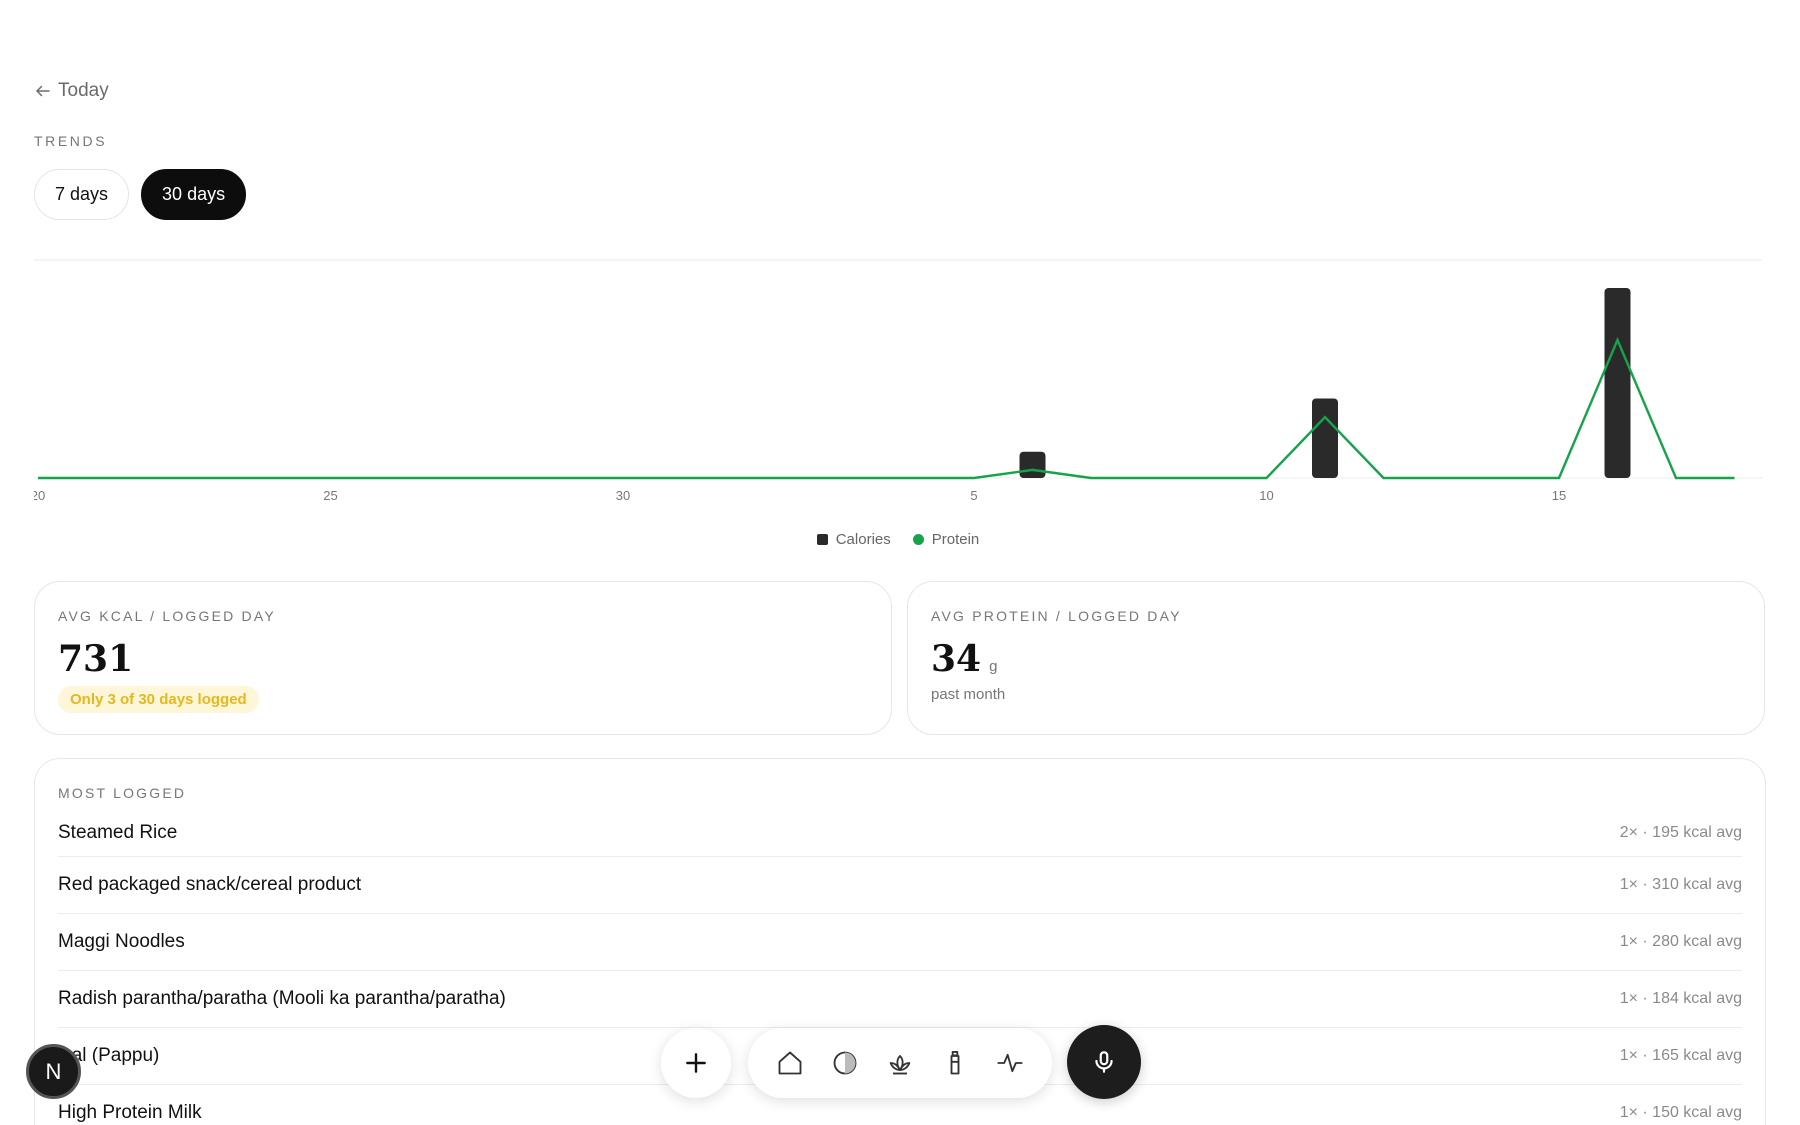 The height and width of the screenshot is (1125, 1800). What do you see at coordinates (1056, 616) in the screenshot?
I see `avg-protein-label: AVG PROTEIN / LOGGED DAY` at bounding box center [1056, 616].